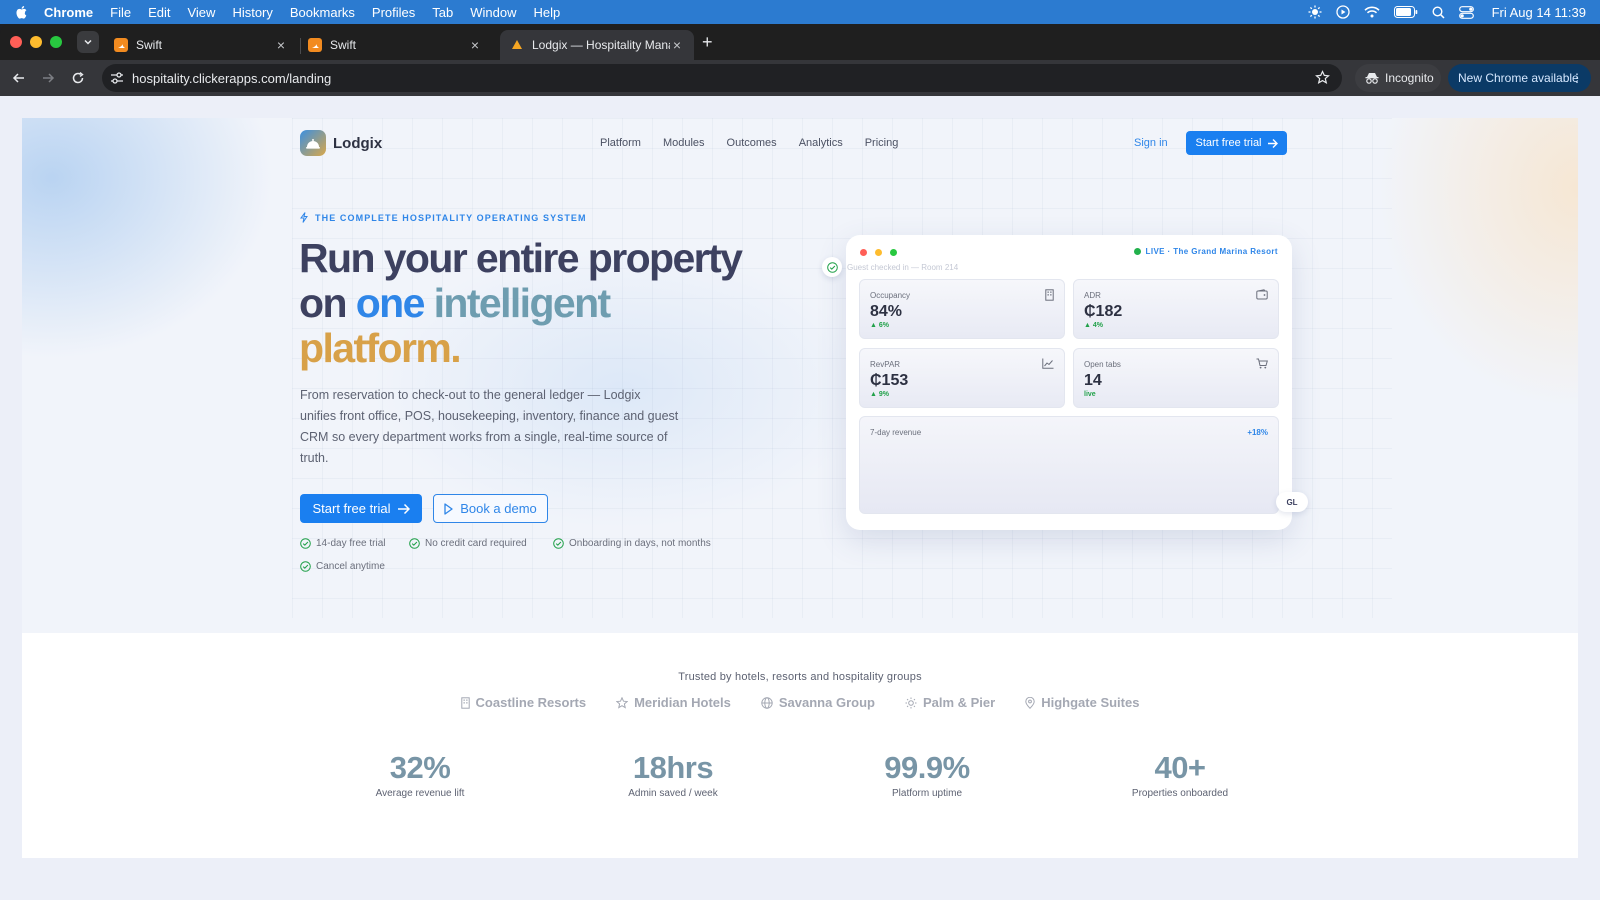 The width and height of the screenshot is (1600, 900). What do you see at coordinates (350, 566) in the screenshot?
I see `perk-label: Cancel anytime` at bounding box center [350, 566].